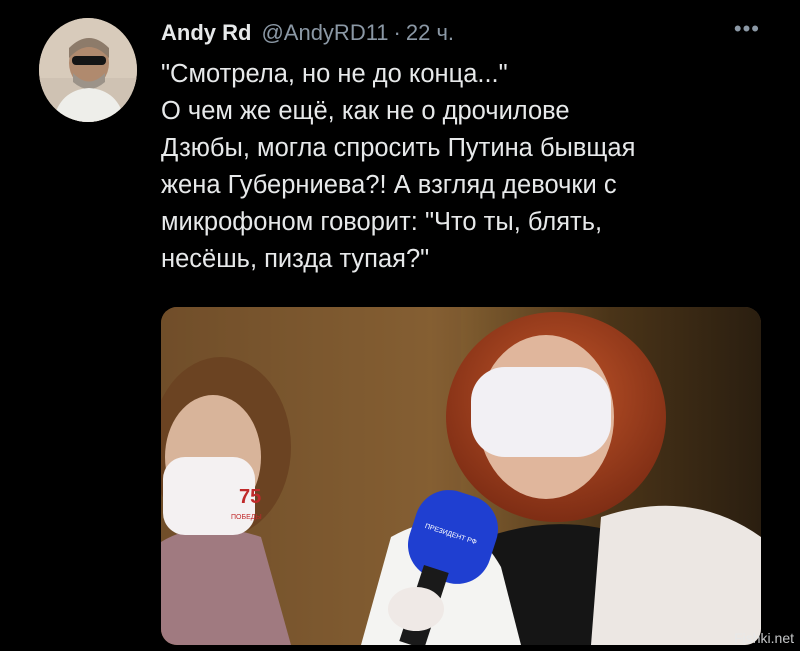 Image resolution: width=800 pixels, height=651 pixels. I want to click on previous-tweet-cutoff, so click(340, 2).